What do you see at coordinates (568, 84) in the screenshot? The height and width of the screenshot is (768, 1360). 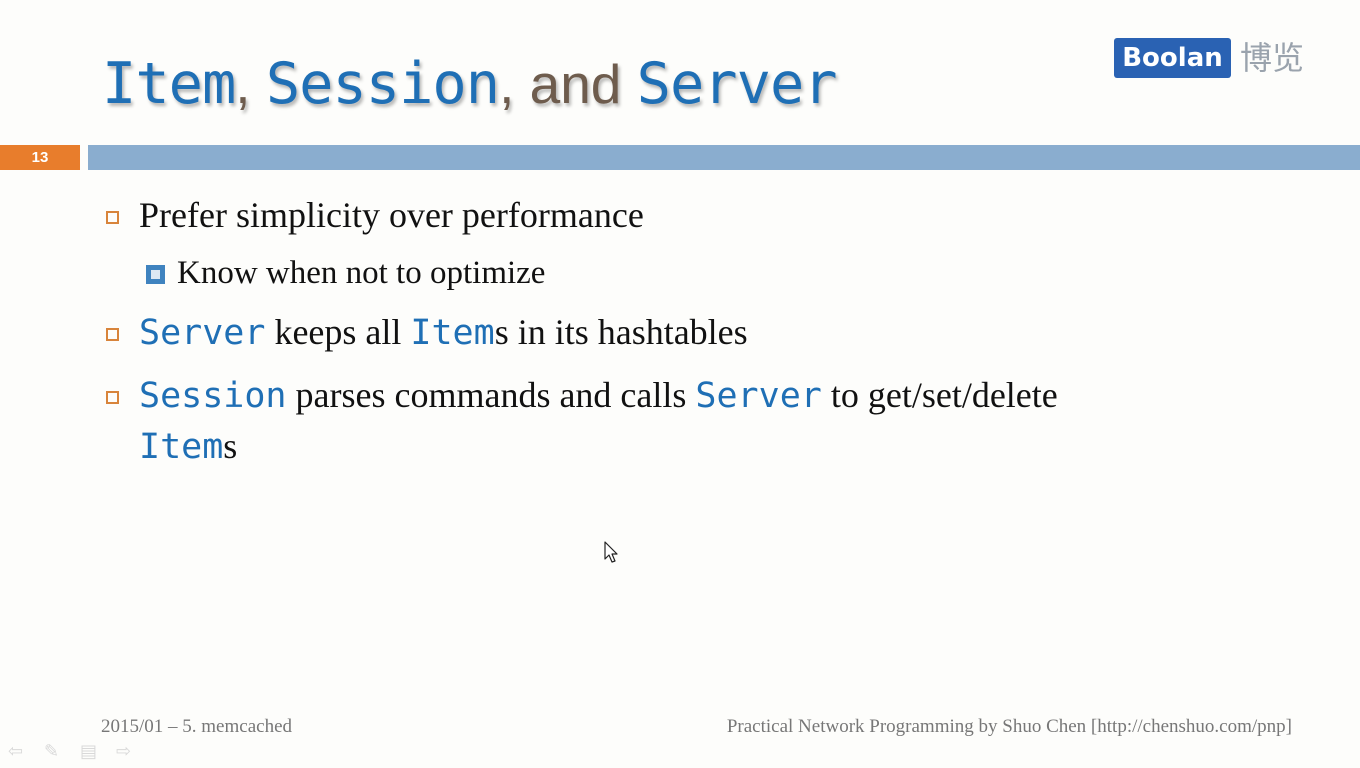 I see `title-sep-2: , and` at bounding box center [568, 84].